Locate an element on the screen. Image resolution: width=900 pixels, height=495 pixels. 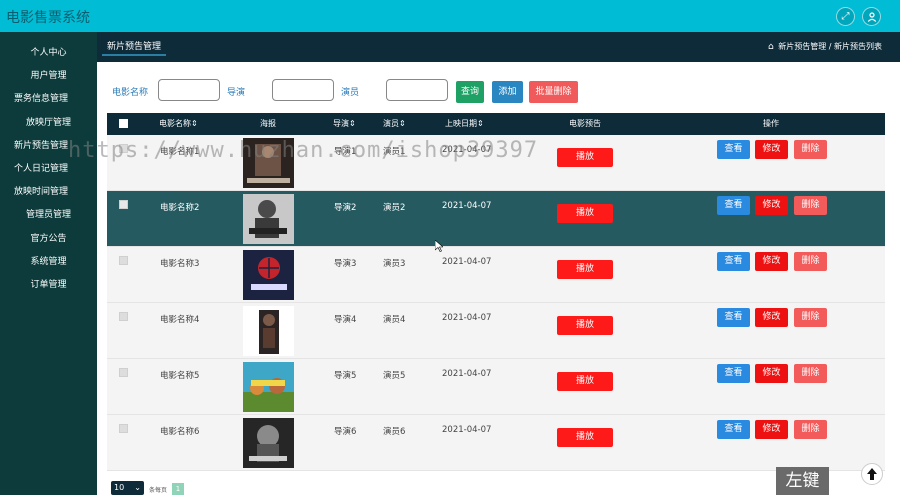
cell-director: 导演2 is located at coordinates (345, 208).